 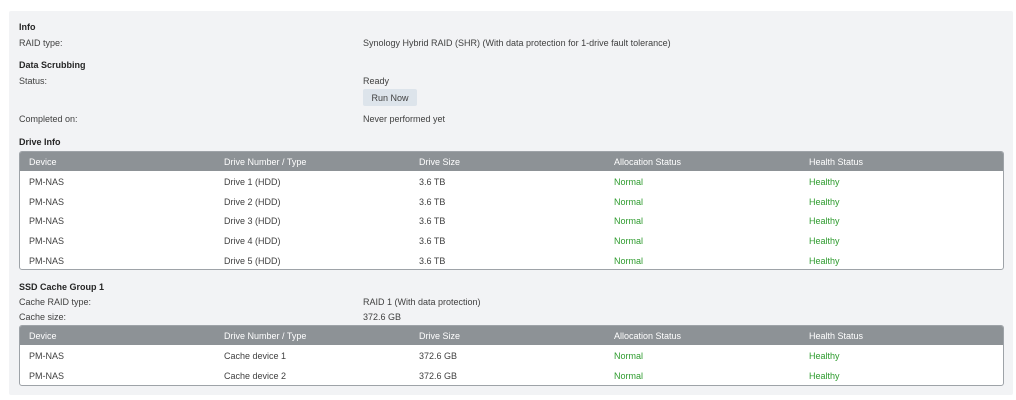 What do you see at coordinates (62, 287) in the screenshot?
I see `ssd-cache-group-title: SSD Cache Group 1` at bounding box center [62, 287].